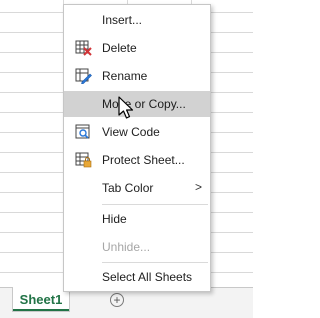 This screenshot has height=318, width=320. Describe the element at coordinates (82, 131) in the screenshot. I see `view-code-icon` at that location.